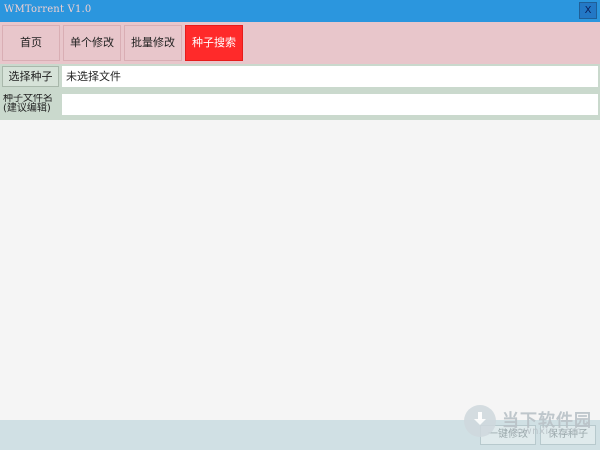  Describe the element at coordinates (30, 76) in the screenshot. I see `select-torrent-button: 选择种子` at that location.